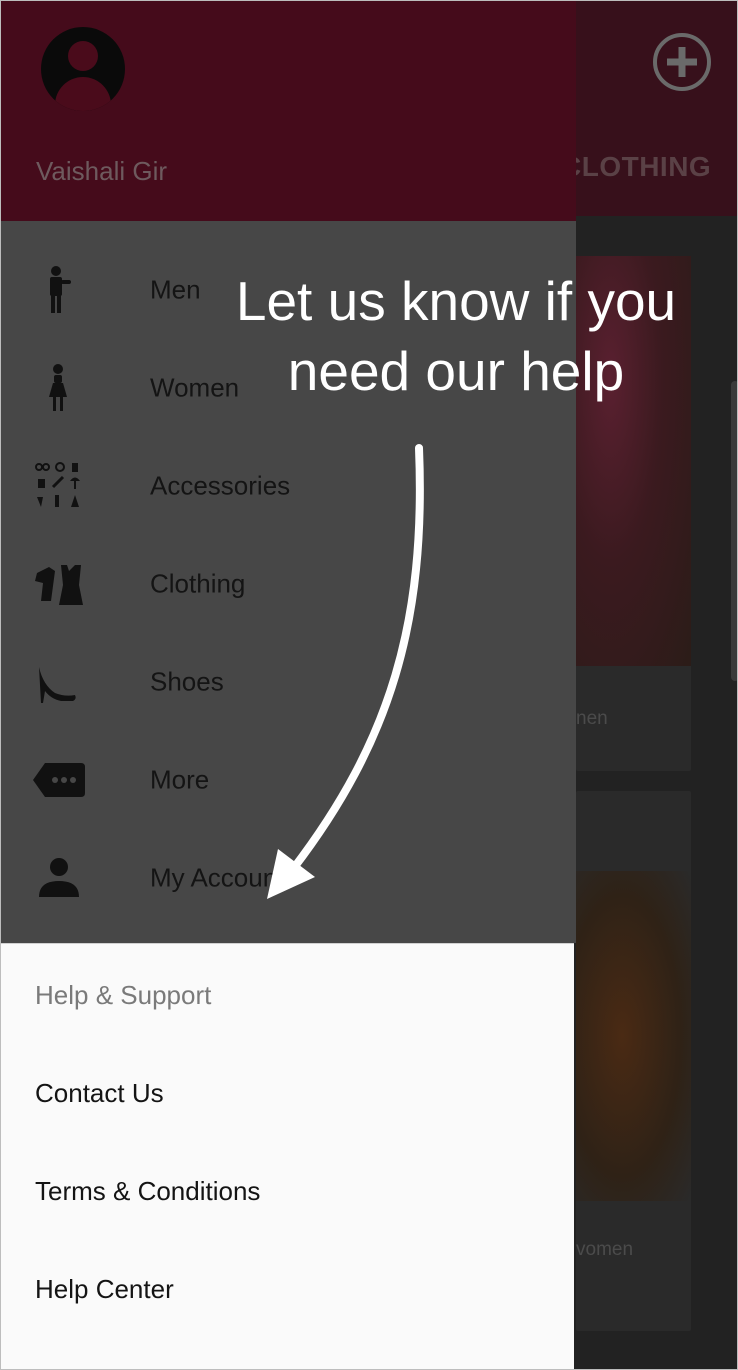 Image resolution: width=738 pixels, height=1370 pixels. I want to click on menu-item-accessories: Accessories, so click(288, 486).